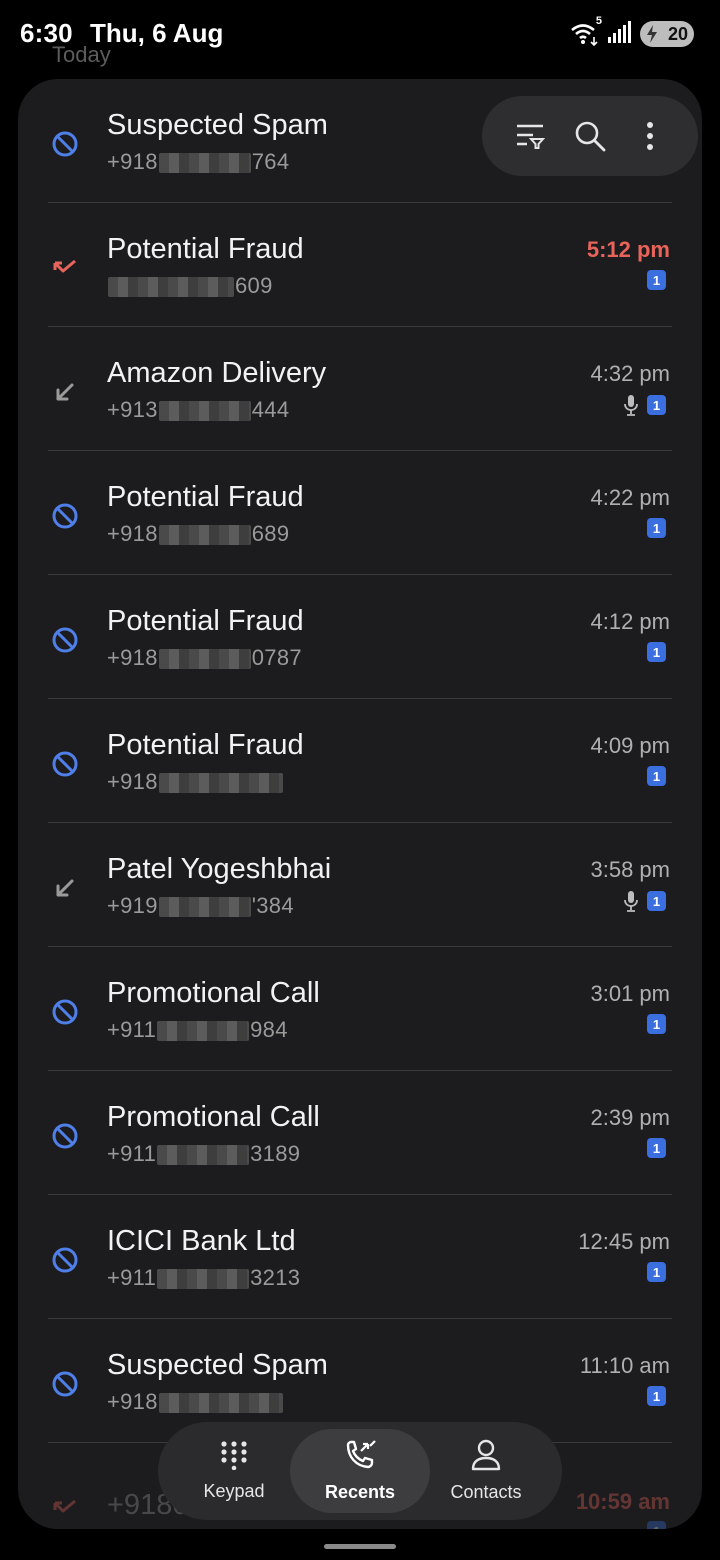 The height and width of the screenshot is (1560, 720). What do you see at coordinates (219, 869) in the screenshot?
I see `caller-name: Patel Yogeshbhai` at bounding box center [219, 869].